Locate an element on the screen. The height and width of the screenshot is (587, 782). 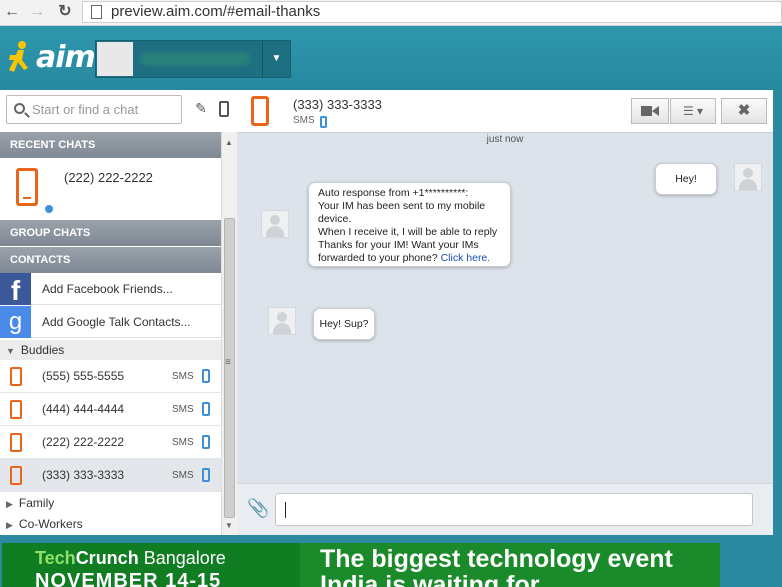
chat-header: (333) 333-3333 SMS ☰ ▾ ✖ is located at coordinates (505, 111).